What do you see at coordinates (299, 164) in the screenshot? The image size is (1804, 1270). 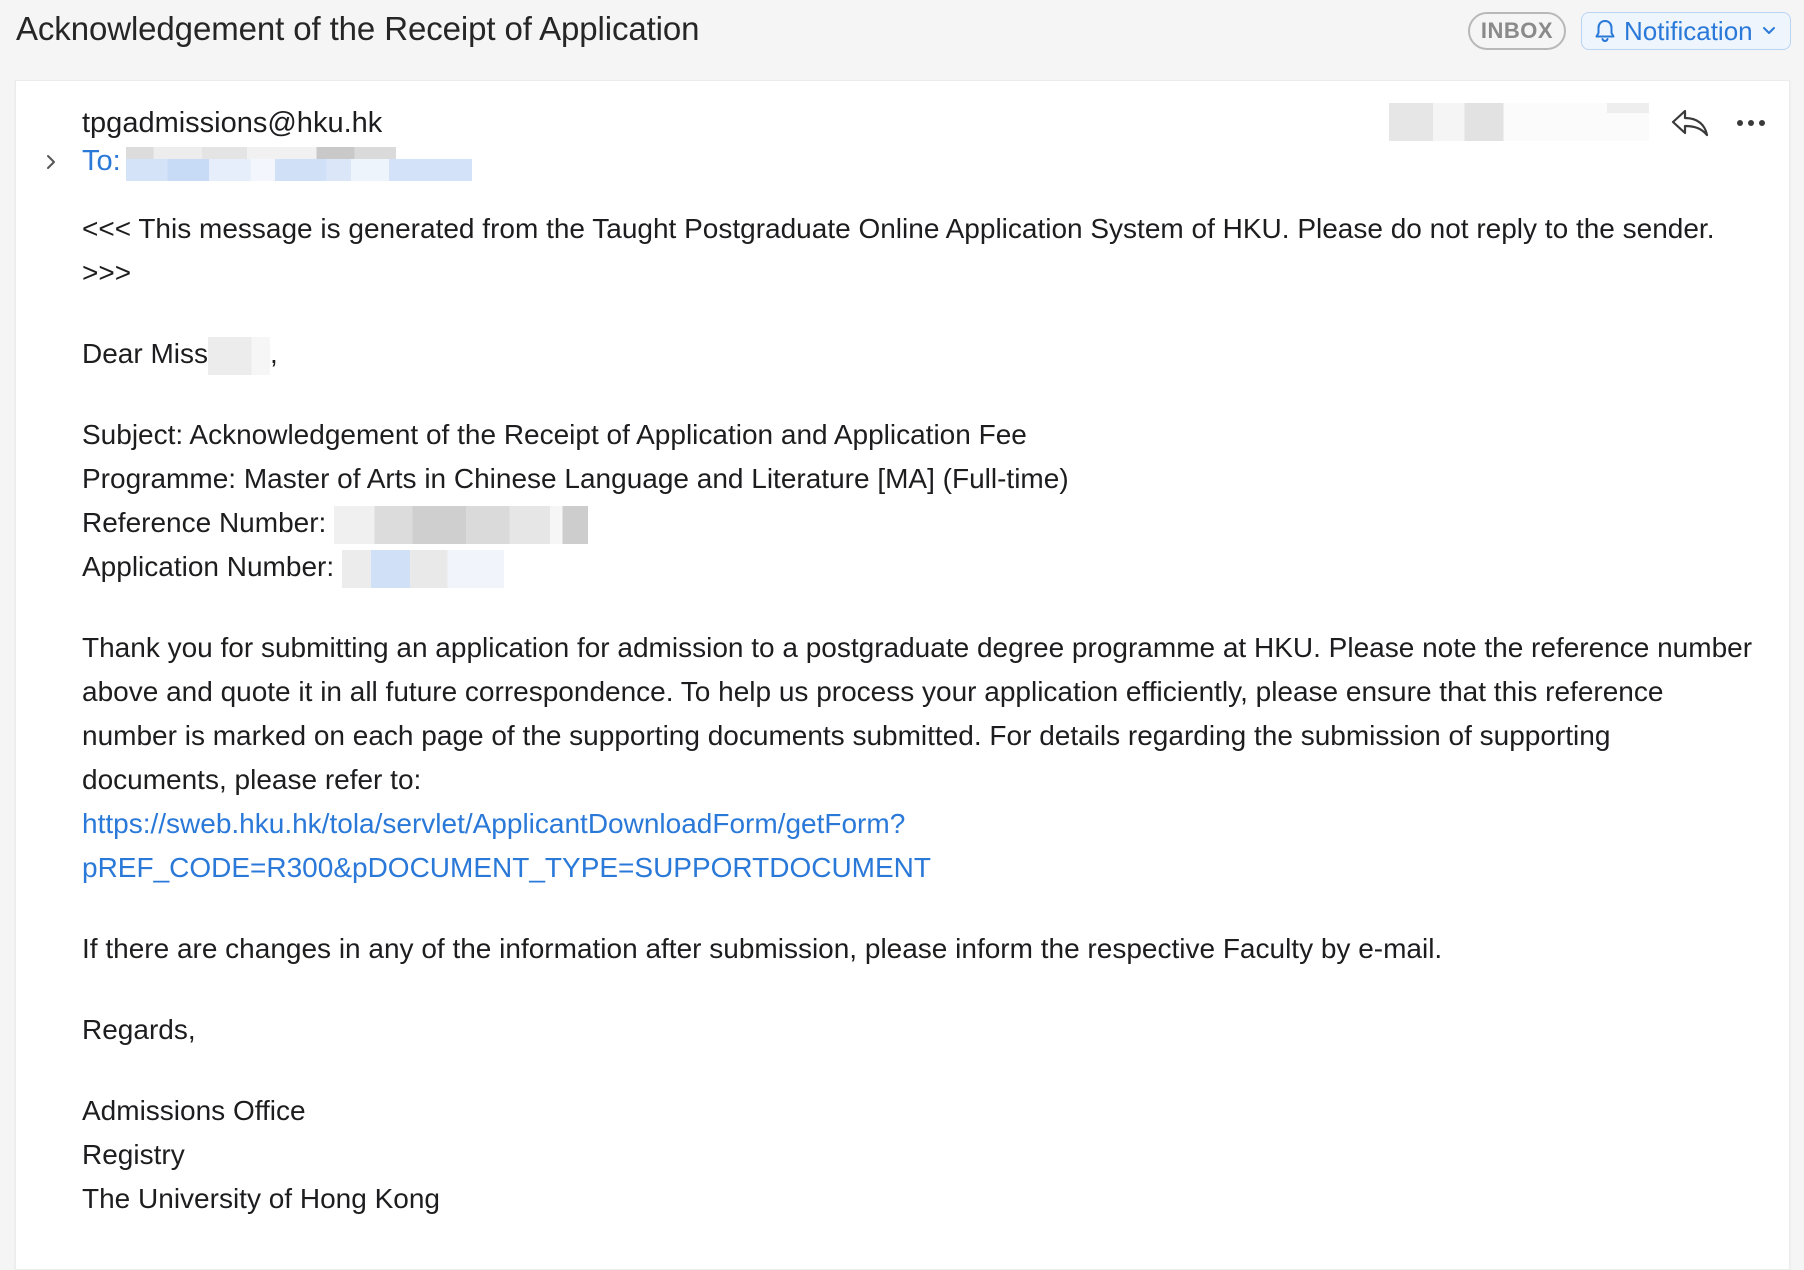 I see `recipient-redacted` at bounding box center [299, 164].